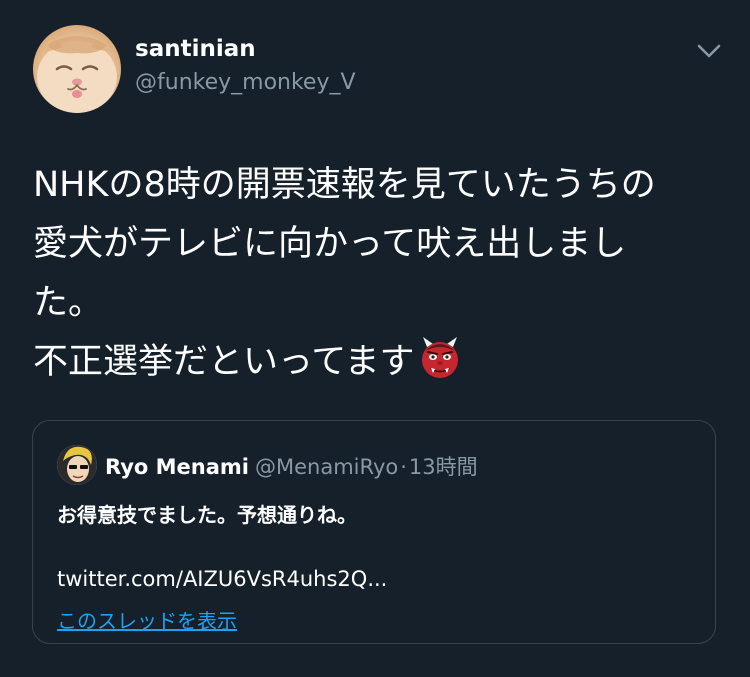  I want to click on author-avatar, so click(77, 69).